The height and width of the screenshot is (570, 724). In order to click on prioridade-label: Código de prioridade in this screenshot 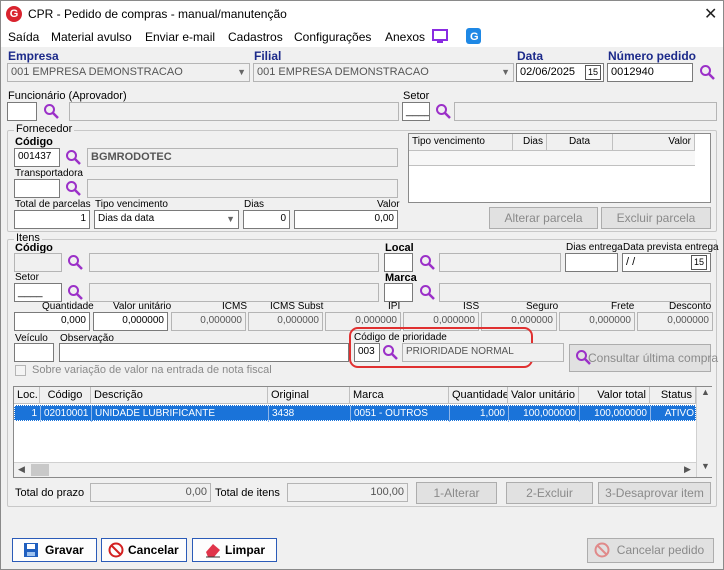, I will do `click(400, 337)`.